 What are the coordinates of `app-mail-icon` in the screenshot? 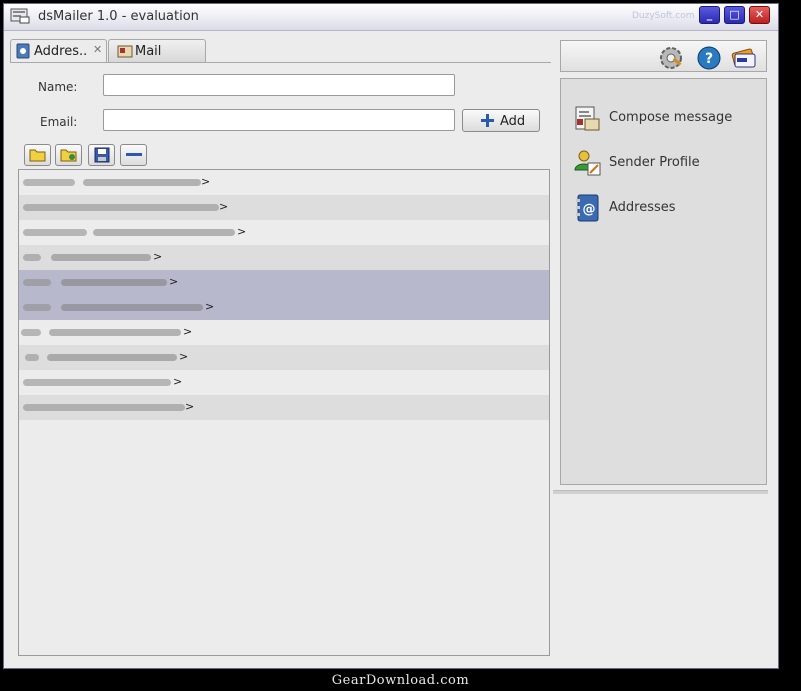 It's located at (20, 16).